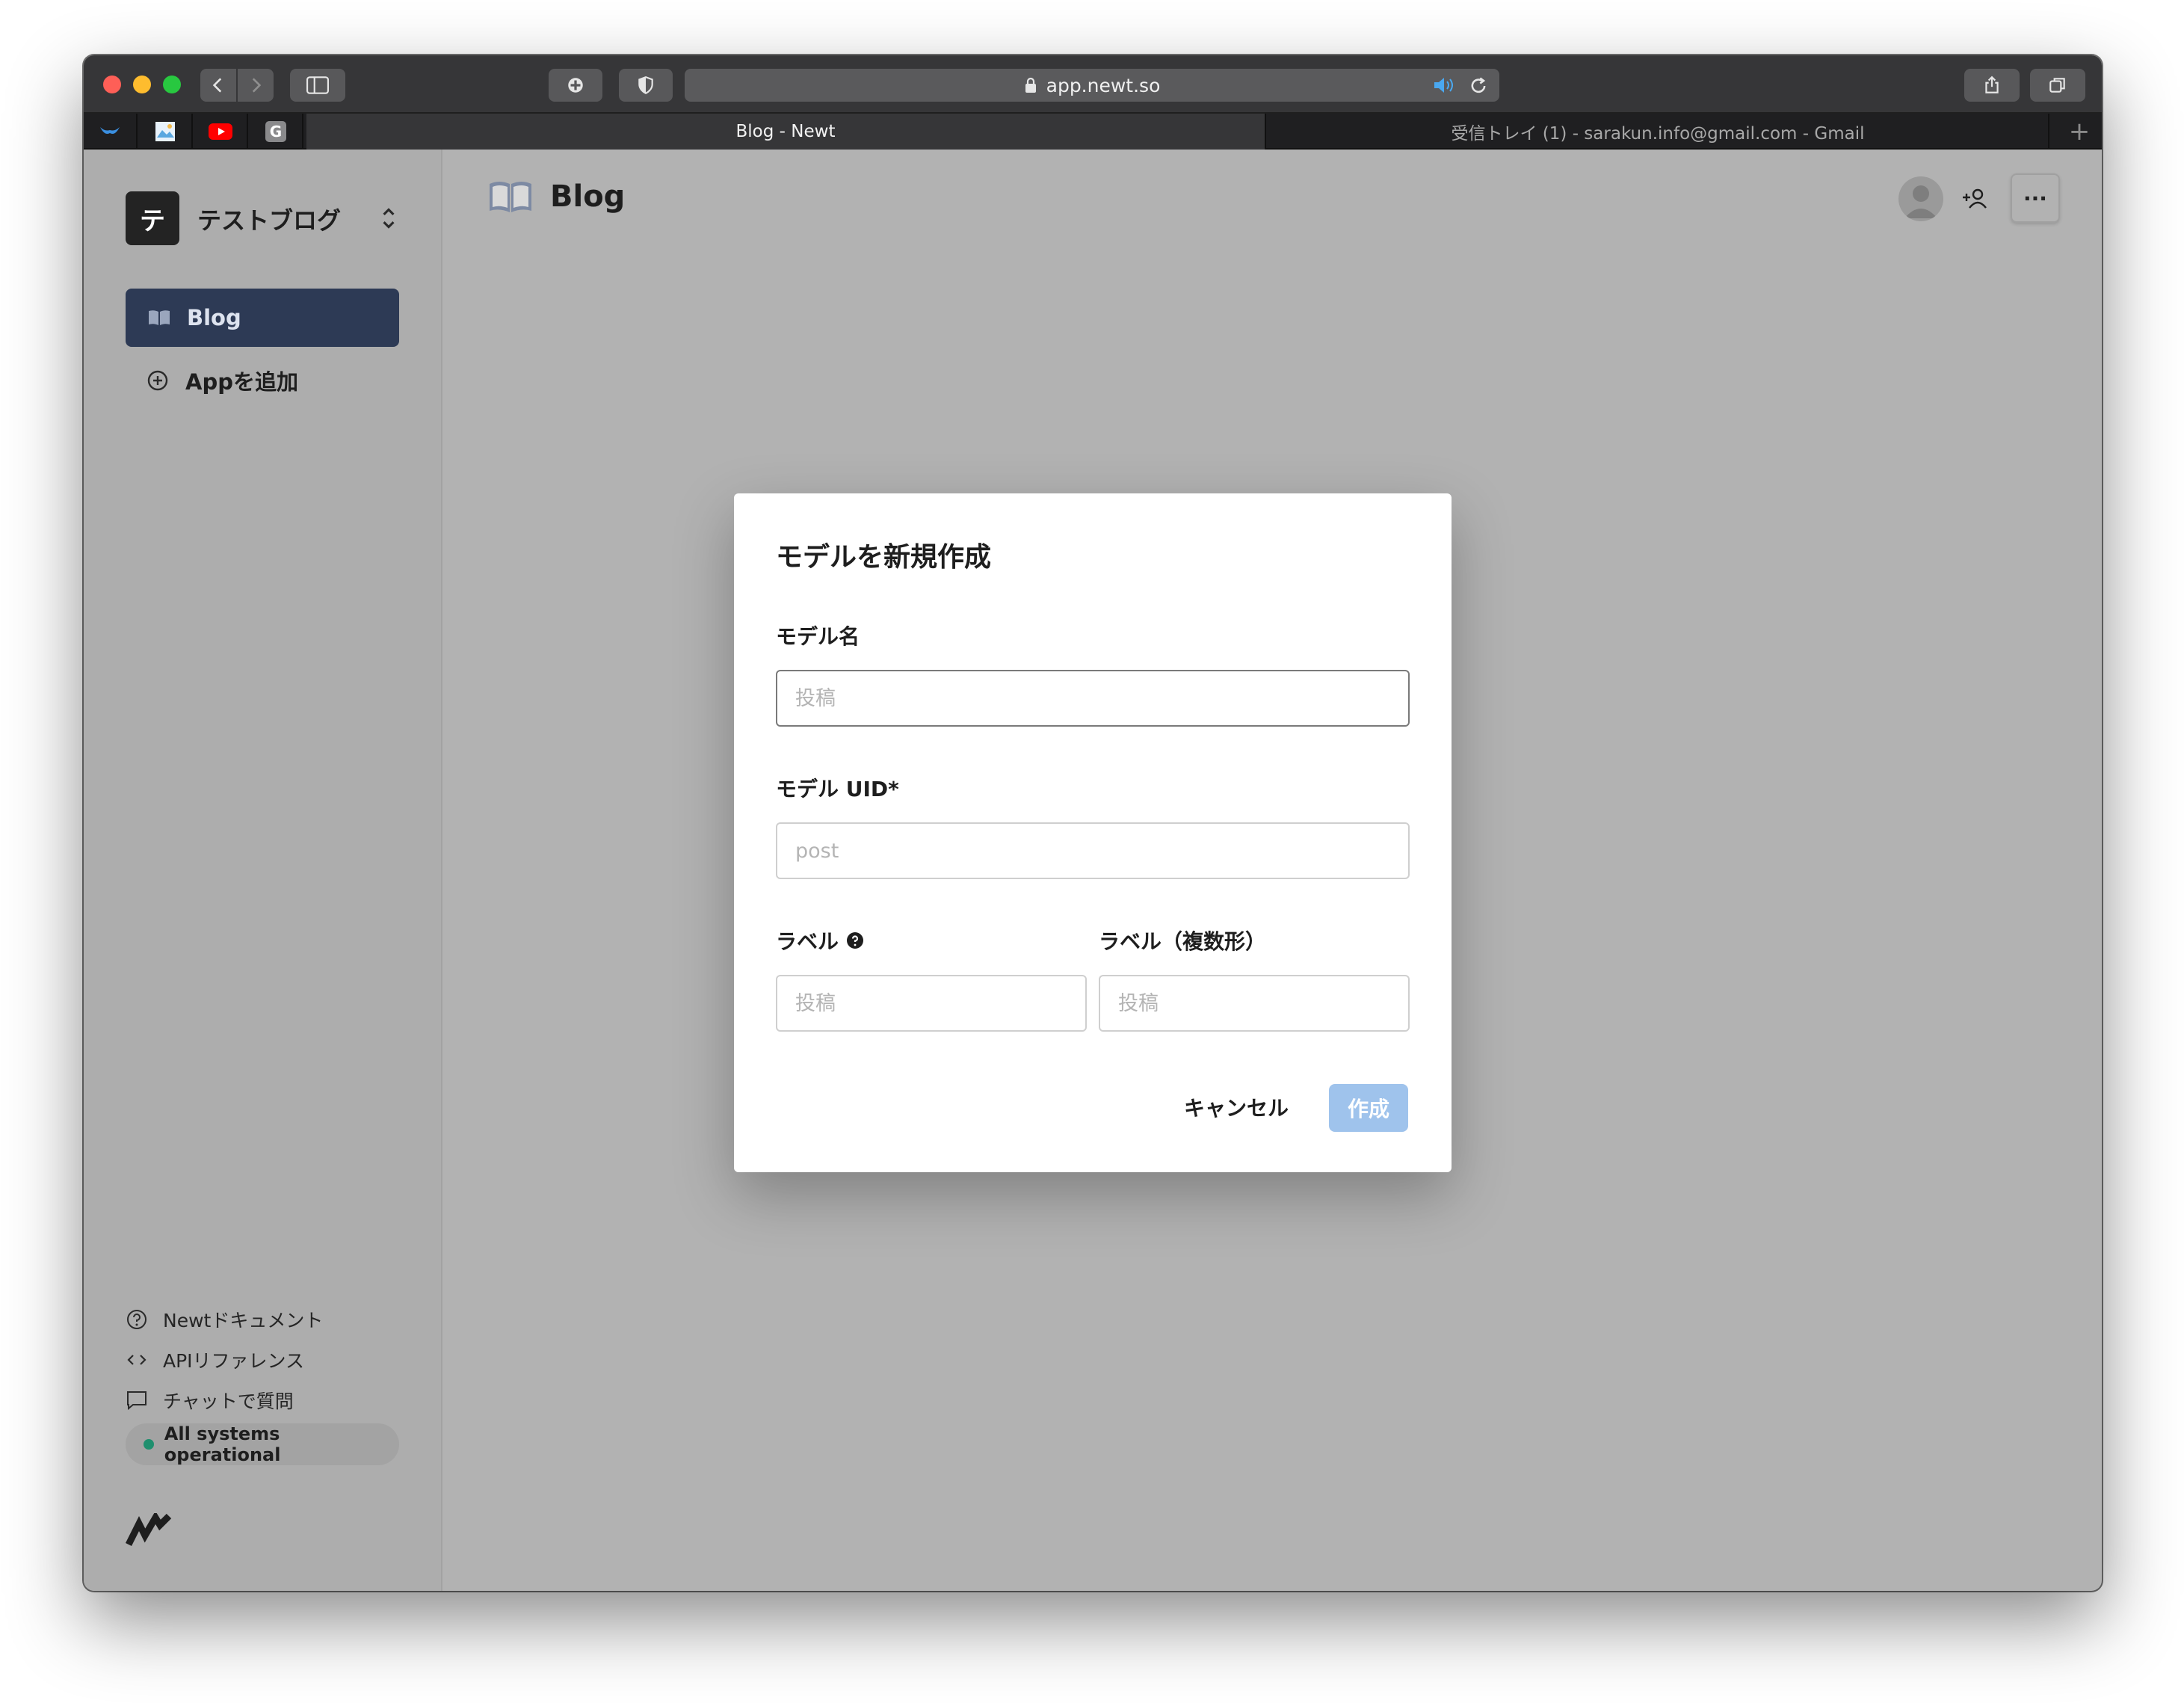  I want to click on new-tab-button: +, so click(2079, 132).